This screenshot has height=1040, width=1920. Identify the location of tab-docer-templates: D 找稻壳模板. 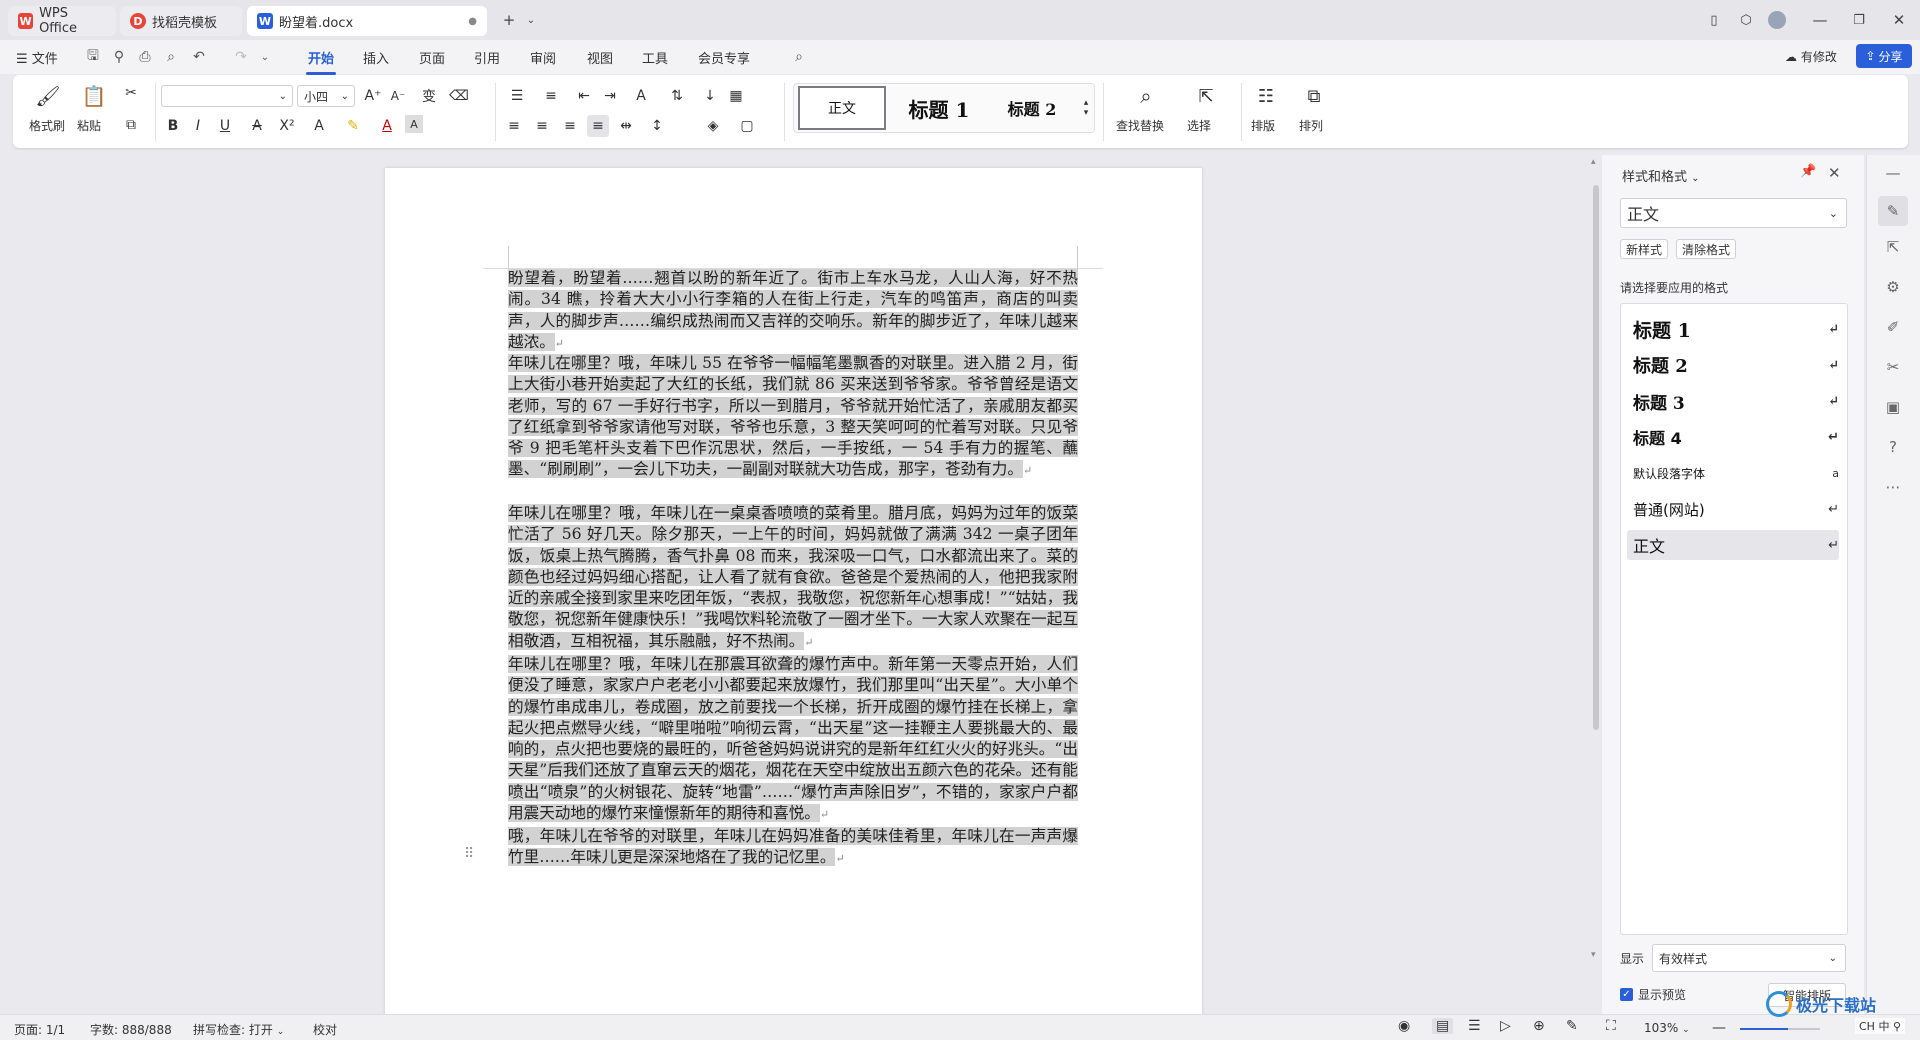
(181, 21).